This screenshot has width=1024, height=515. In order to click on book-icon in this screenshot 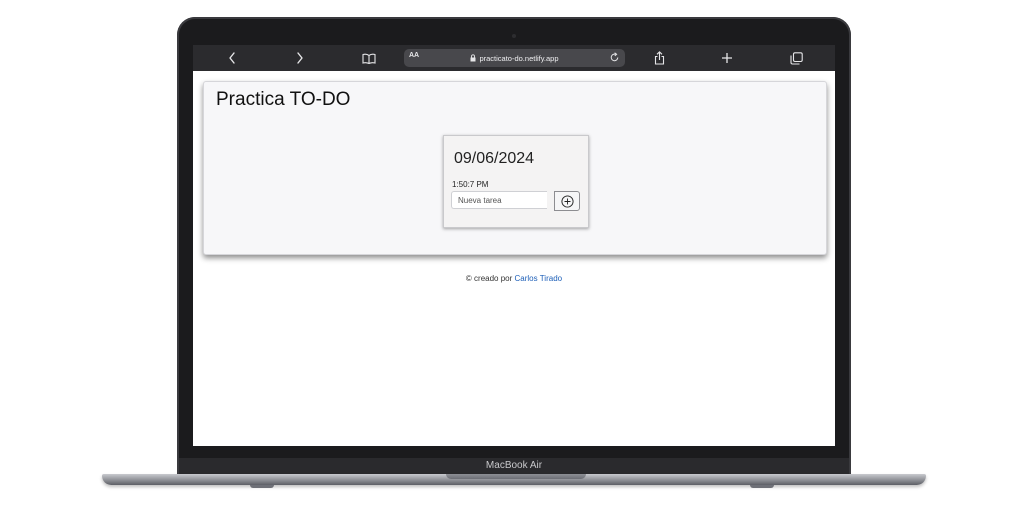, I will do `click(369, 58)`.